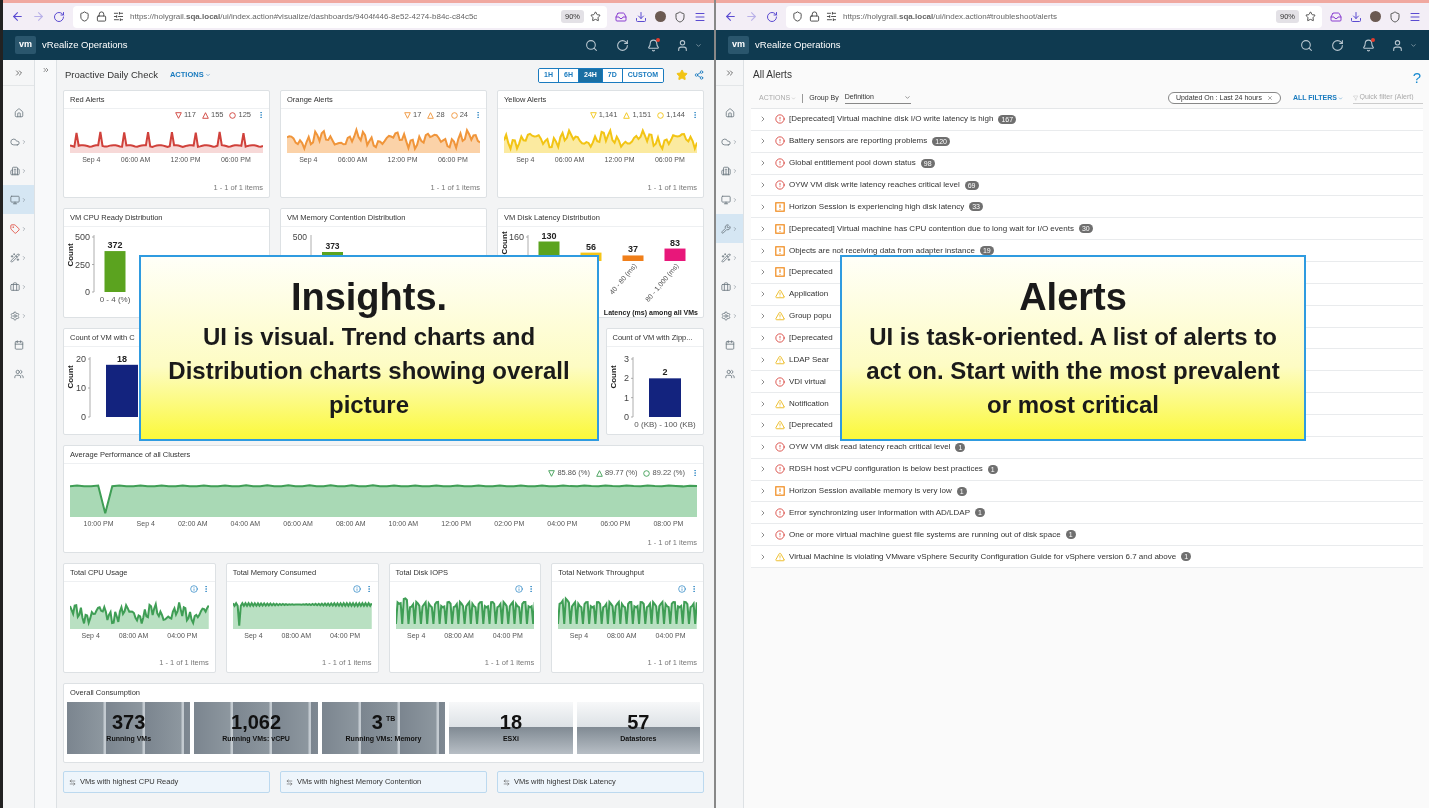 The width and height of the screenshot is (1429, 808). Describe the element at coordinates (809, 294) in the screenshot. I see `alert-title: Application` at that location.